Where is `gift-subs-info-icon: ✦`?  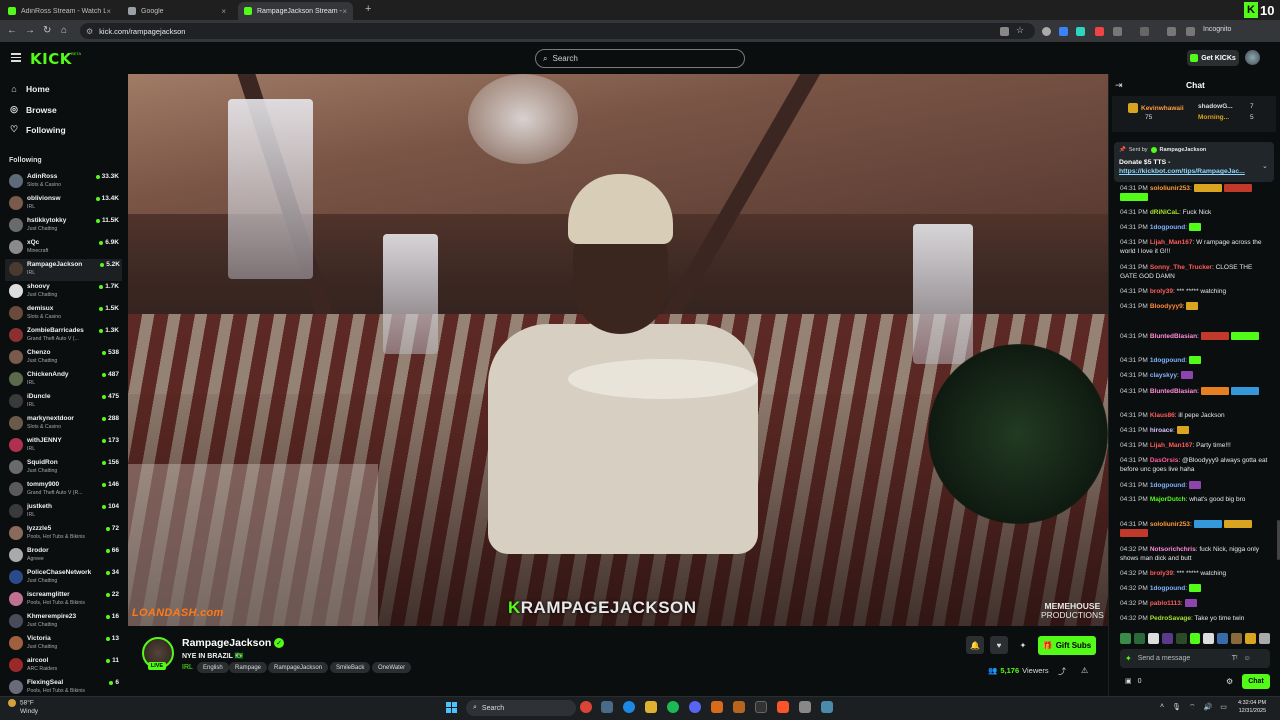
gift-subs-info-icon: ✦ is located at coordinates (1023, 645).